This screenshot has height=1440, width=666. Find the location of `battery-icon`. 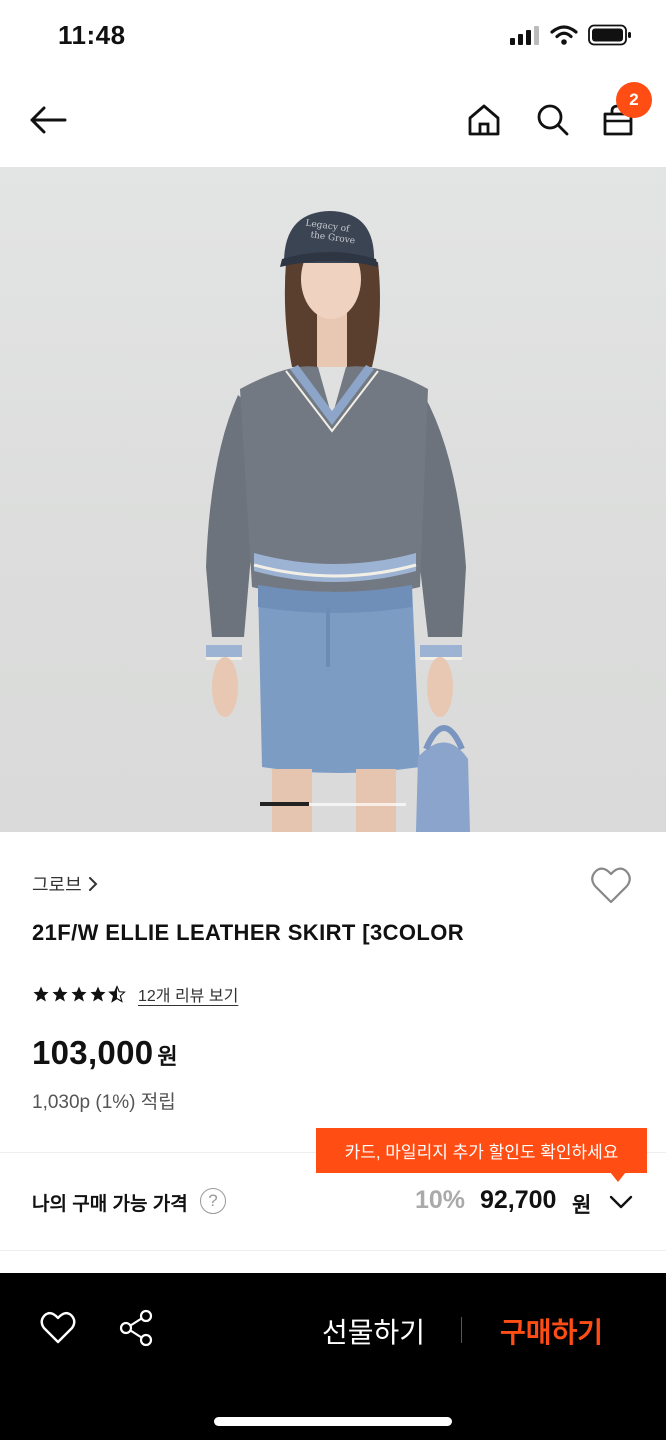

battery-icon is located at coordinates (609, 35).